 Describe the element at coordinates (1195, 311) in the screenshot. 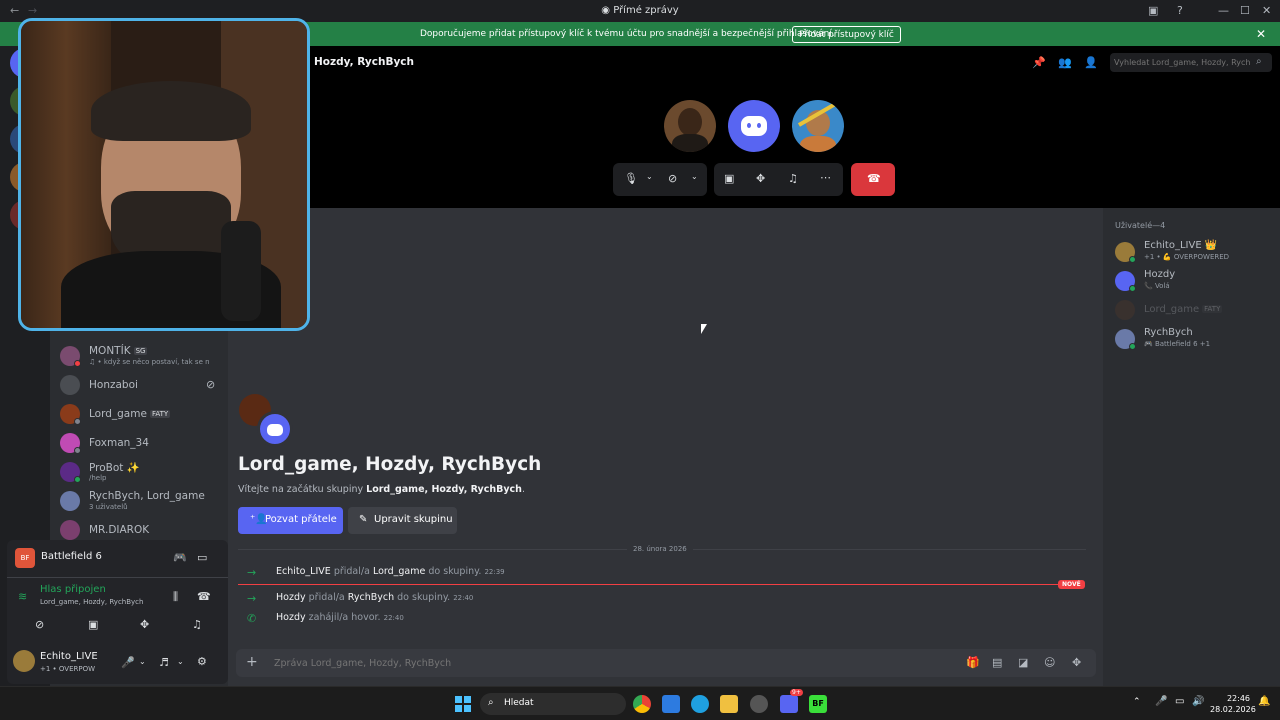

I see `member-item: Lord_game FATY` at that location.